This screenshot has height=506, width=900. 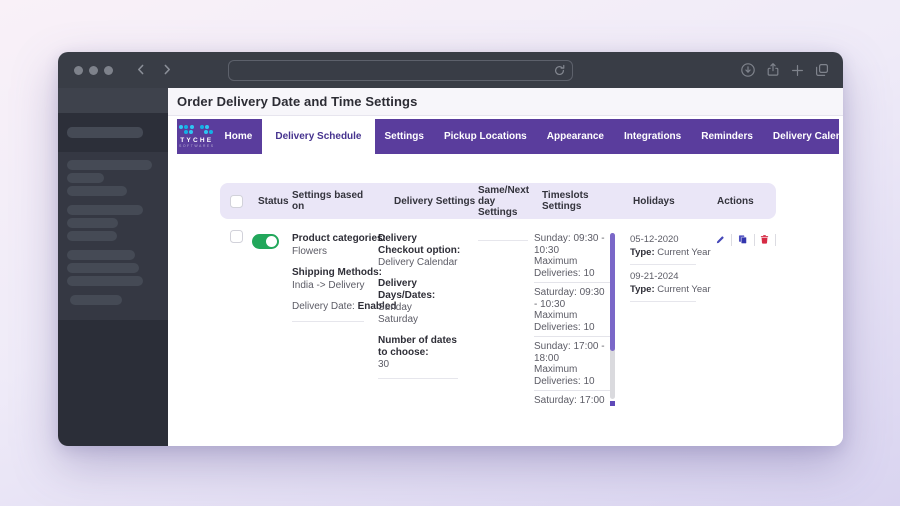 I want to click on row-checkbox, so click(x=236, y=236).